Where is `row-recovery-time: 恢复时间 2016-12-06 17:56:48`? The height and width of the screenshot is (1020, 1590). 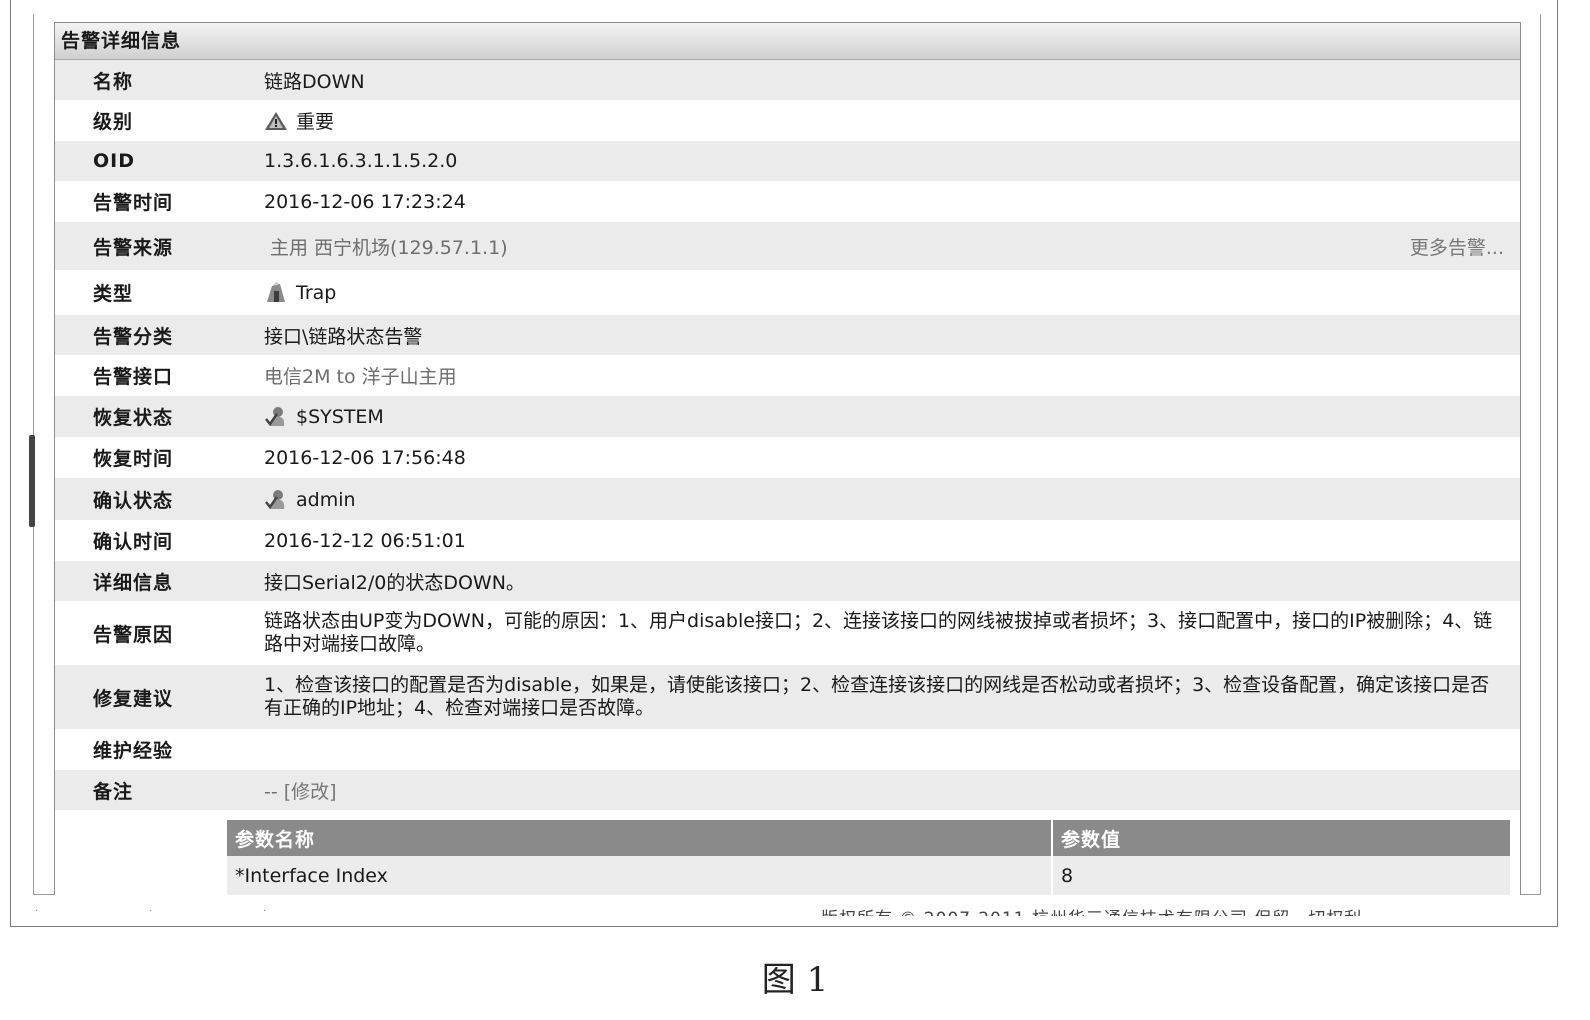
row-recovery-time: 恢复时间 2016-12-06 17:56:48 is located at coordinates (787, 457).